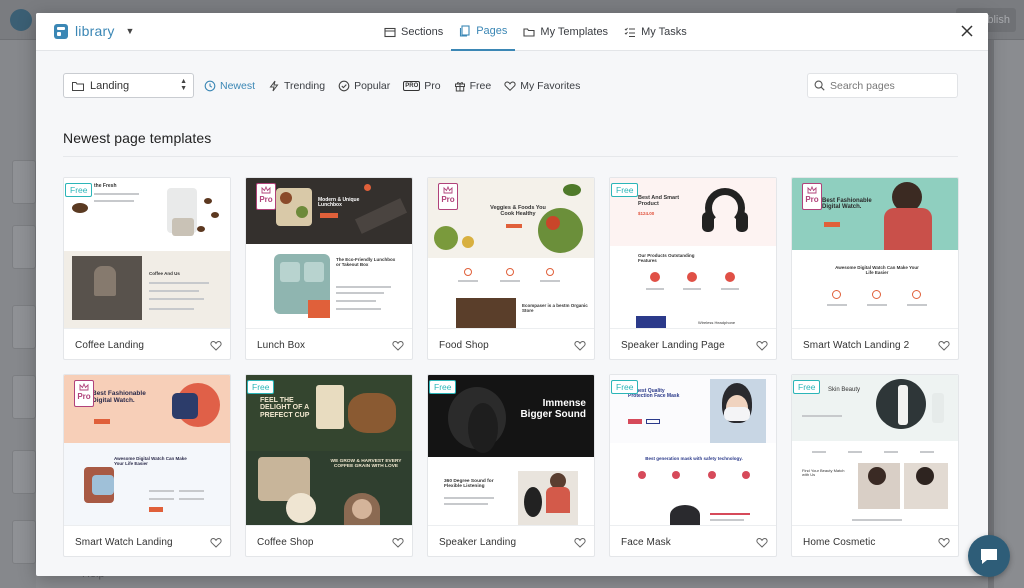  I want to click on filter-pro-label: Pro, so click(432, 85).